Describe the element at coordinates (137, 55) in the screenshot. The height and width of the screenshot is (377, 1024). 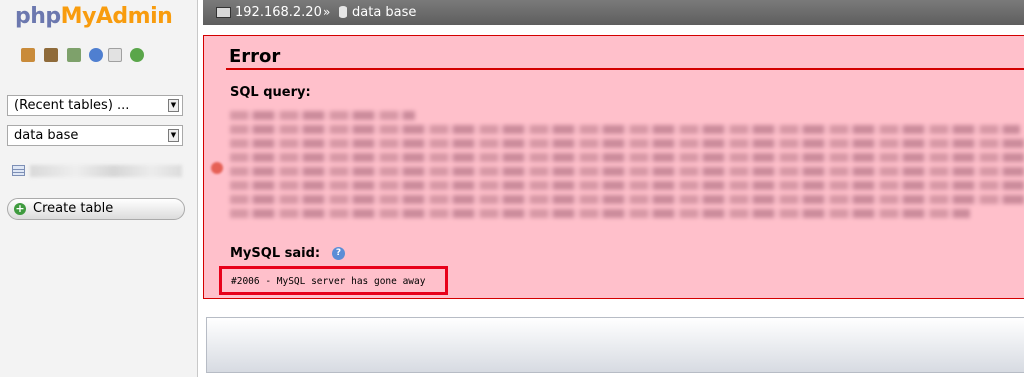
I see `reload-icon` at that location.